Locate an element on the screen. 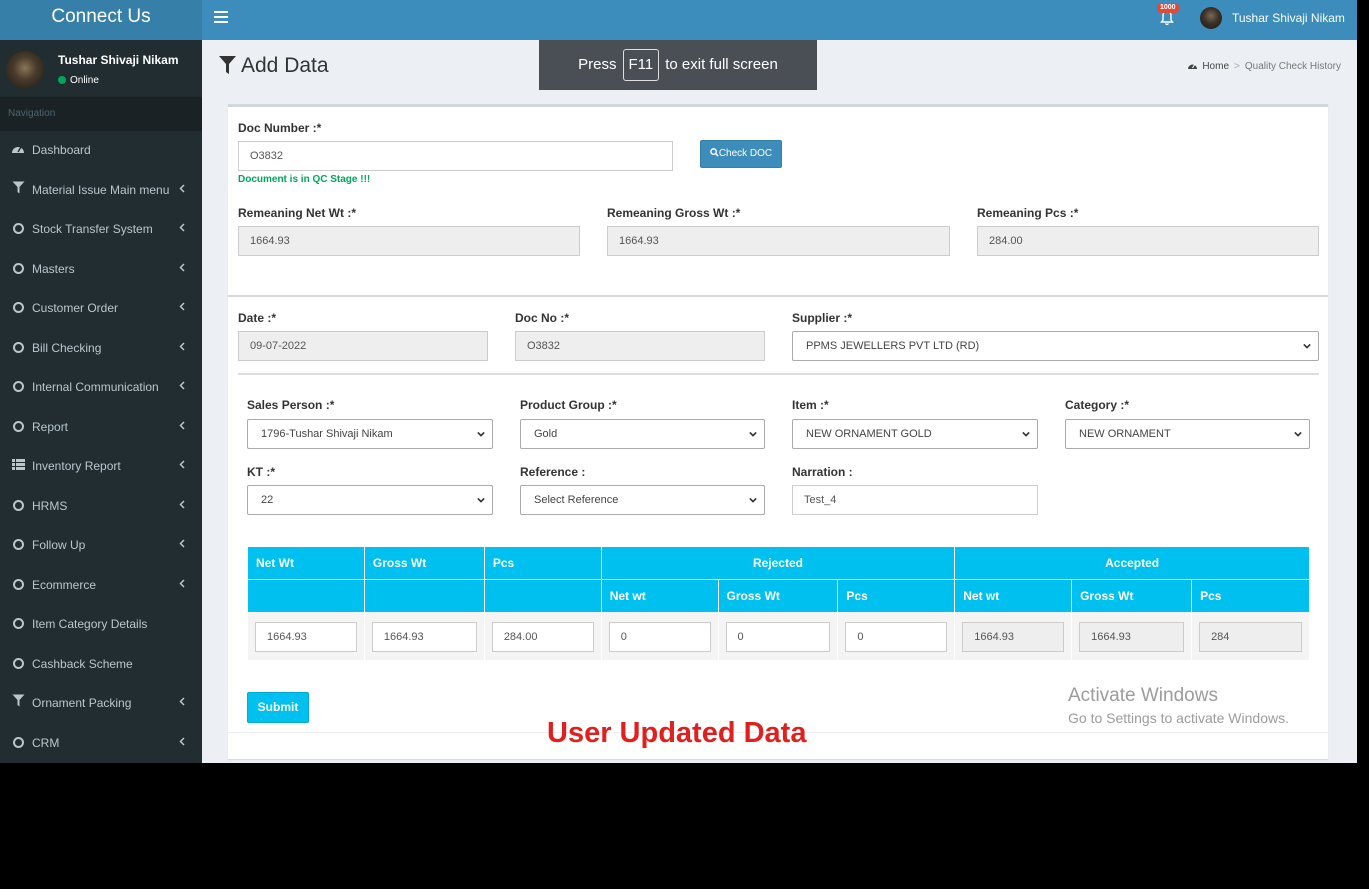 The image size is (1369, 889). sidebar-item-label: Internal Communication is located at coordinates (95, 387).